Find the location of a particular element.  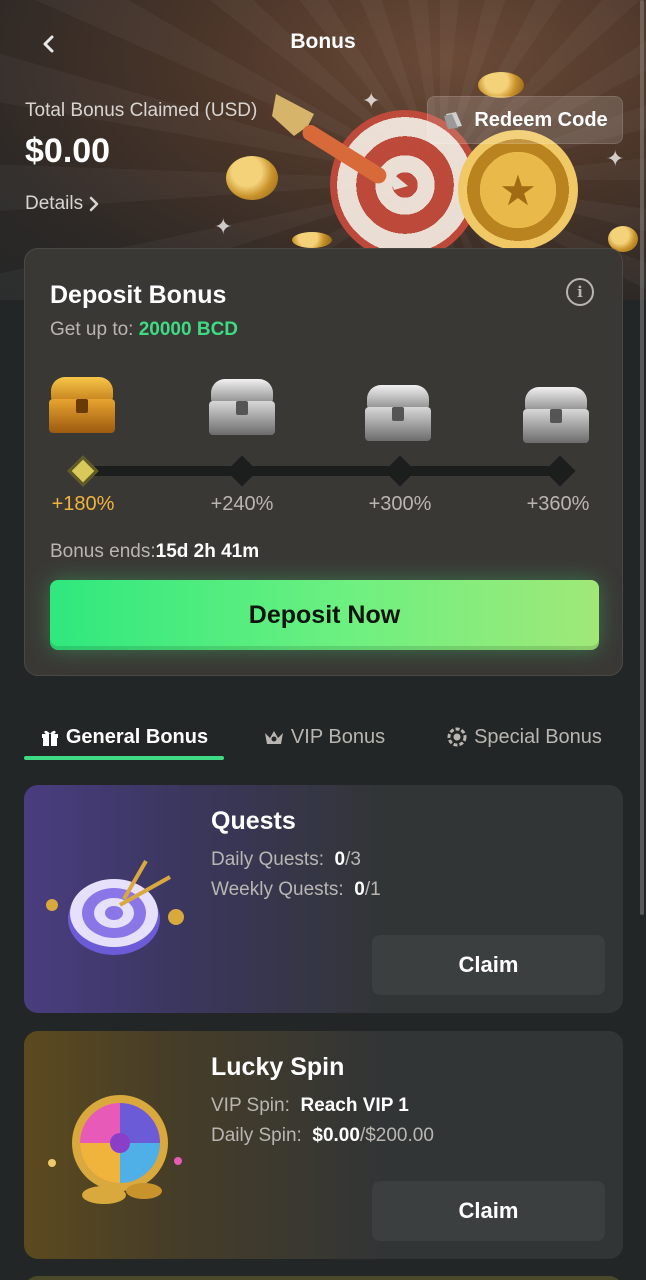

daily-spin-label: Daily Spin: is located at coordinates (256, 1135).